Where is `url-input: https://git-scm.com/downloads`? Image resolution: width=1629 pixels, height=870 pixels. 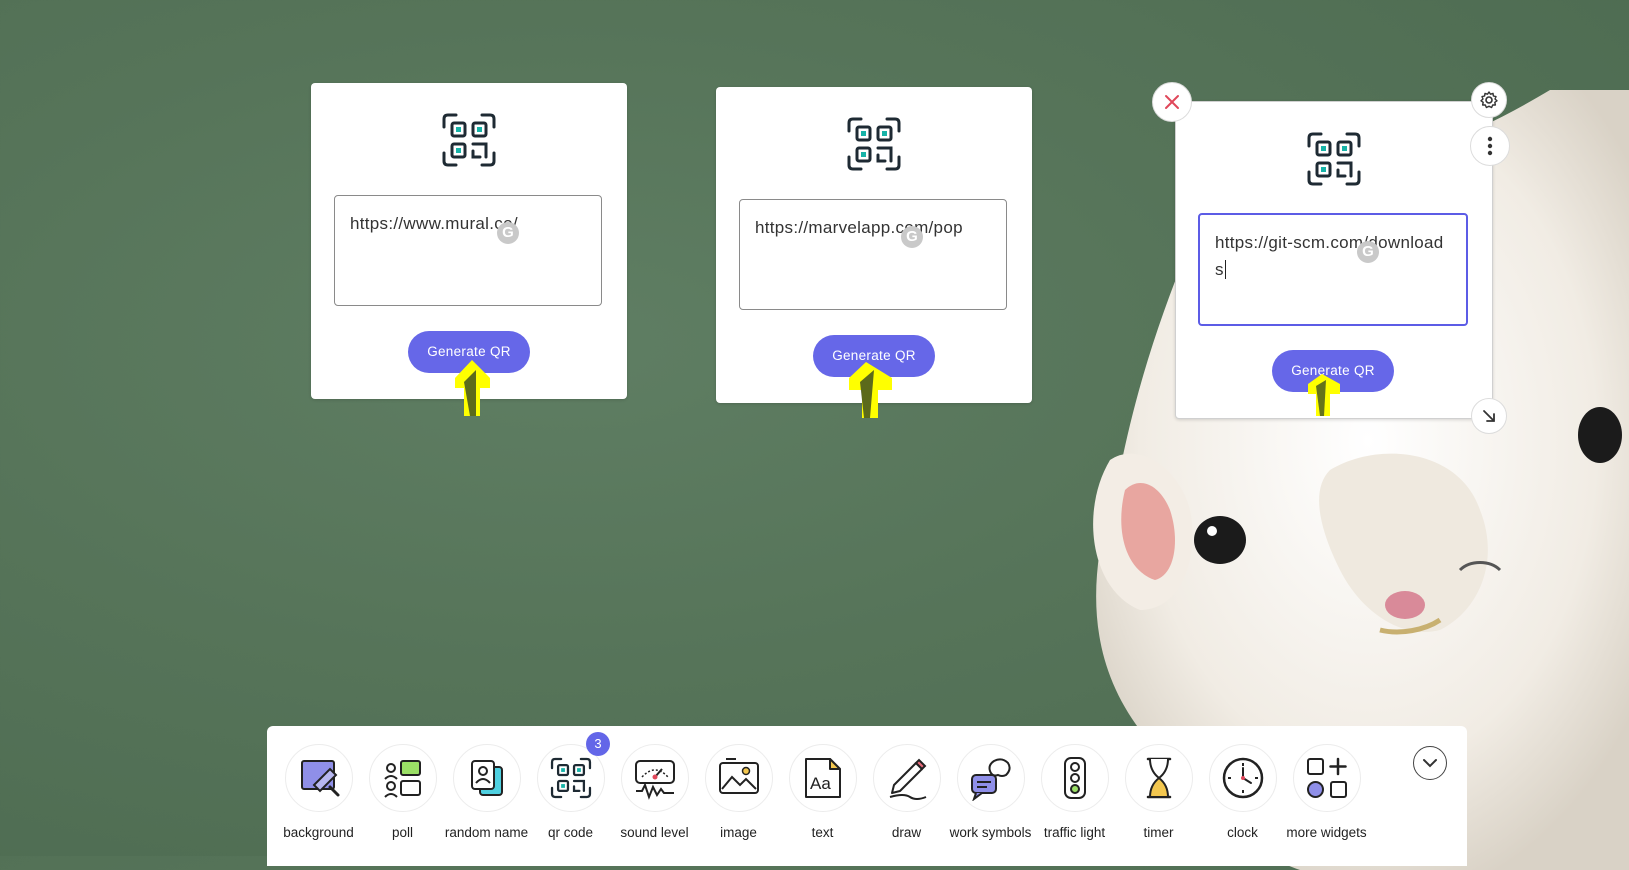 url-input: https://git-scm.com/downloads is located at coordinates (1333, 269).